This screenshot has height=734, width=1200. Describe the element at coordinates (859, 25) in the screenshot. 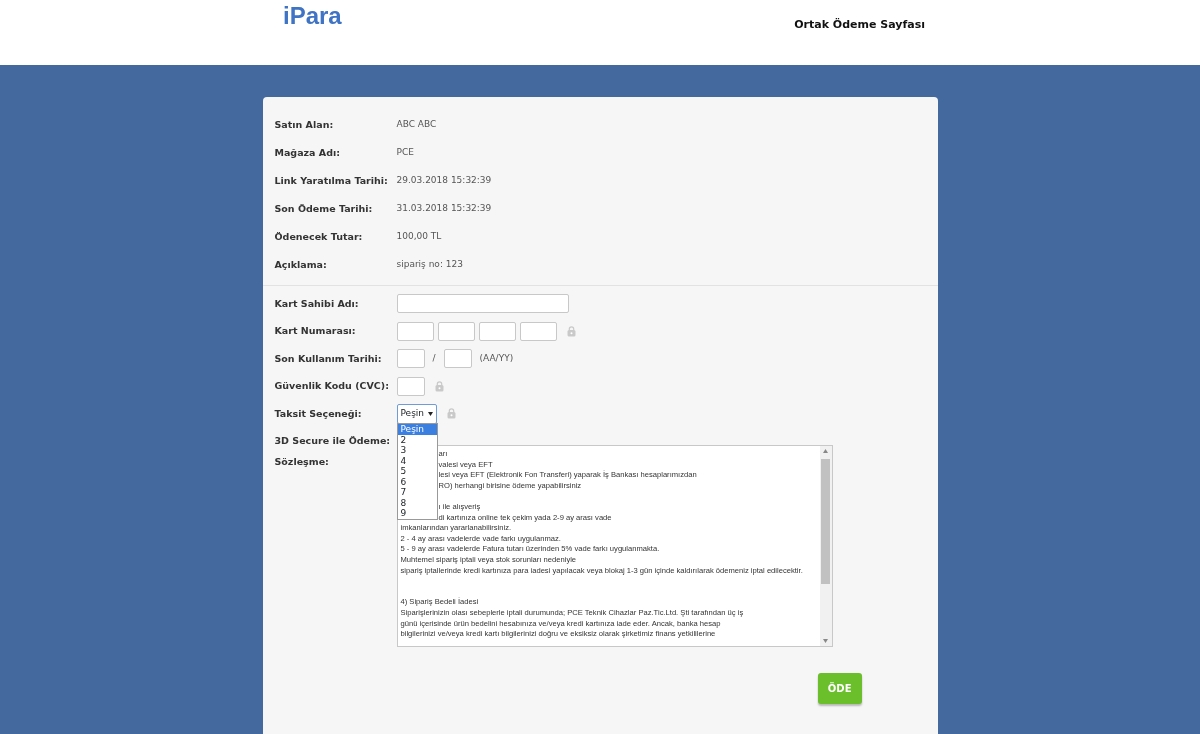

I see `page-title: Ortak Ödeme Sayfası` at that location.